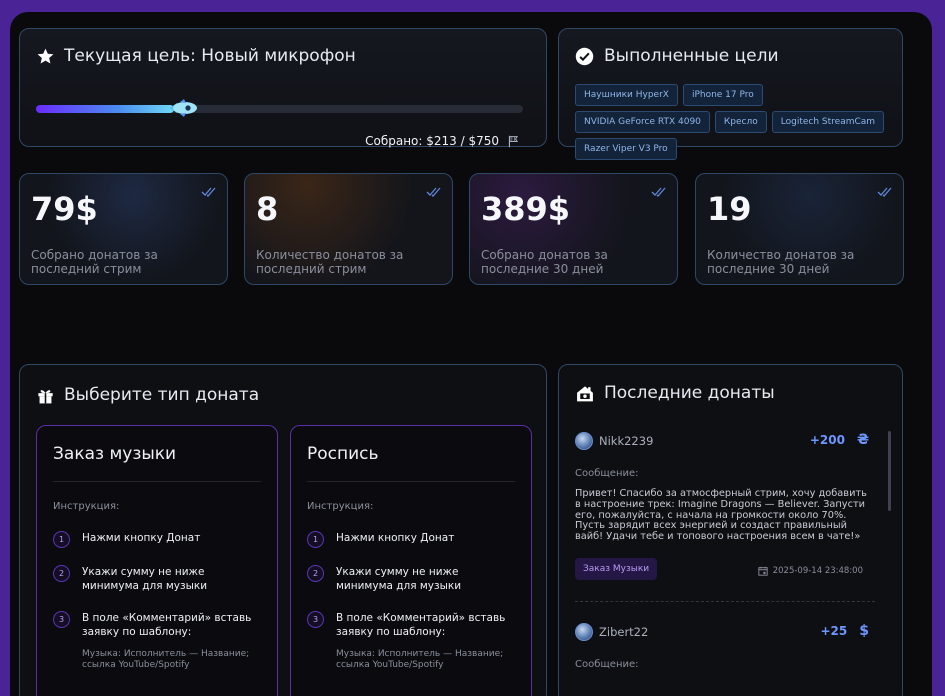  Describe the element at coordinates (729, 209) in the screenshot. I see `stat-value: 19` at that location.